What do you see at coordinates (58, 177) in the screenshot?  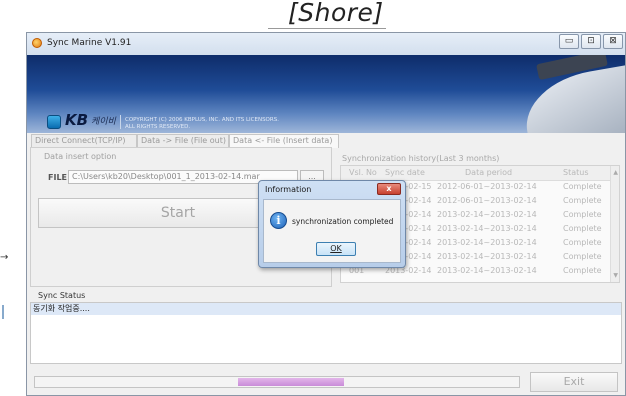 I see `file-label: FILE` at bounding box center [58, 177].